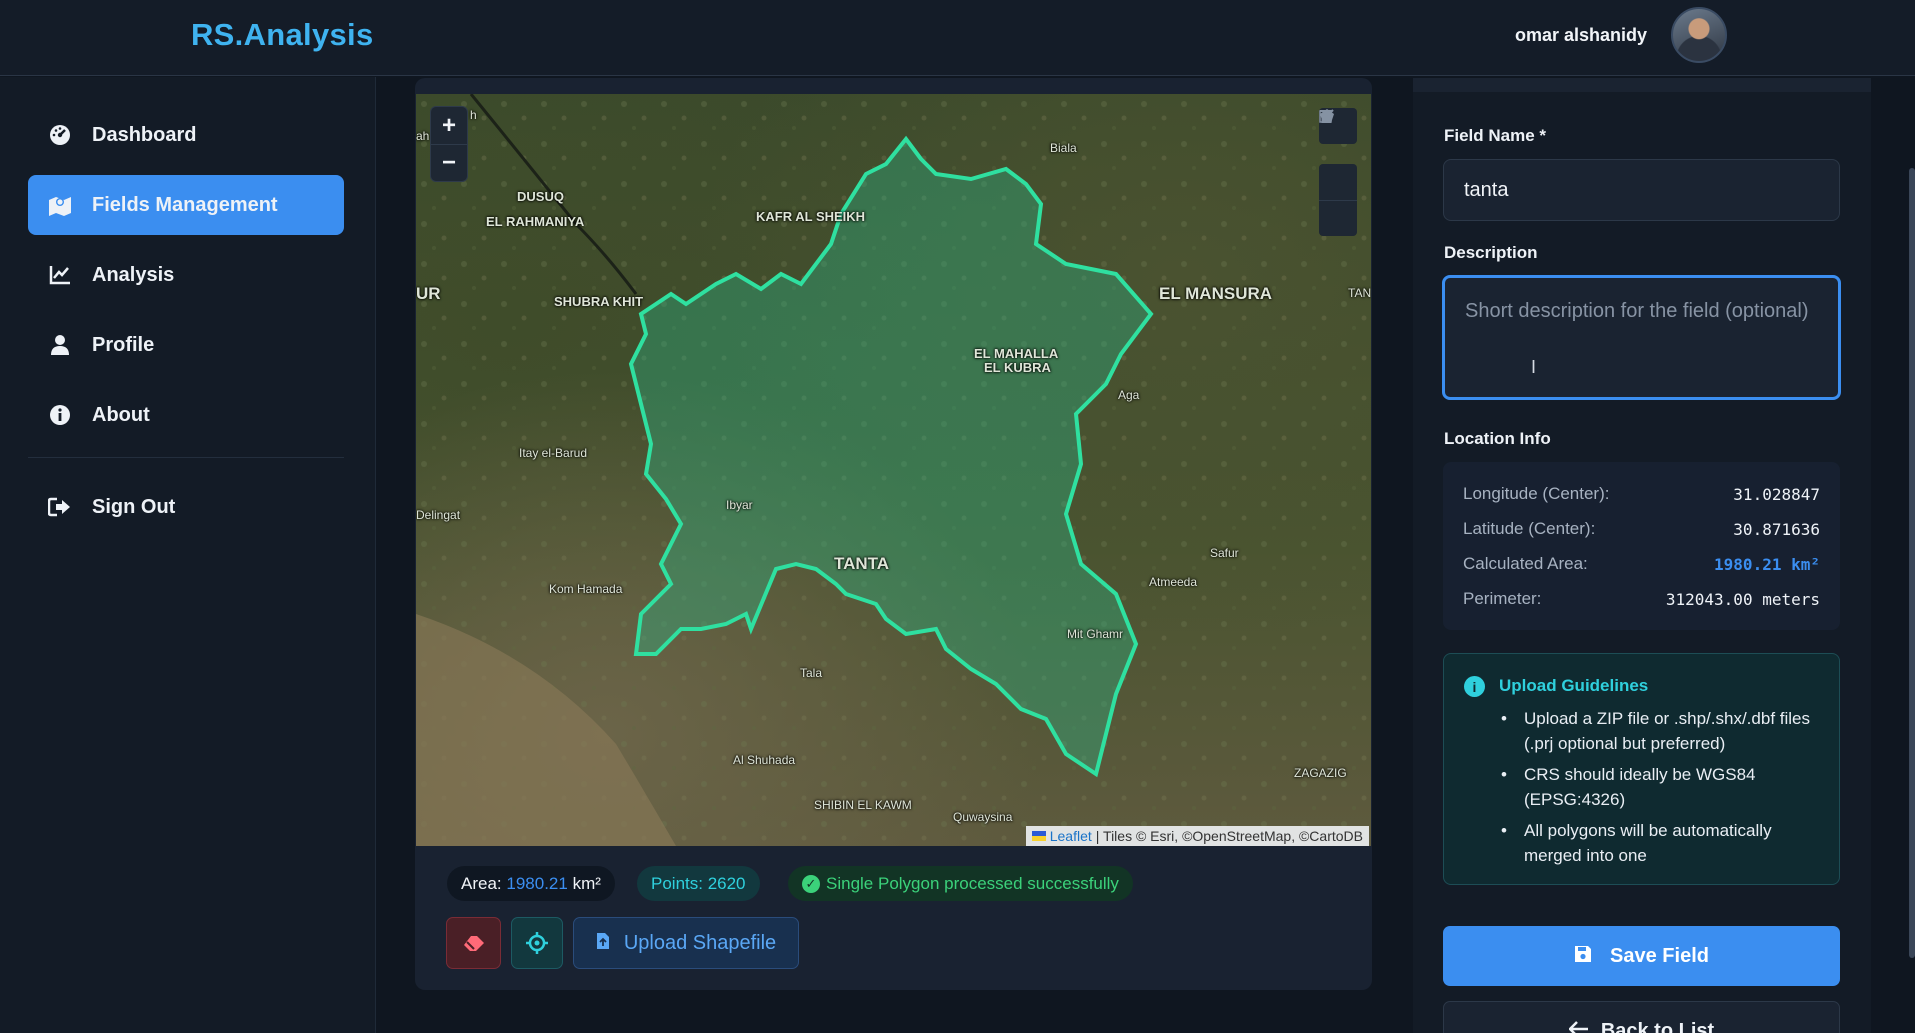 Image resolution: width=1915 pixels, height=1033 pixels. What do you see at coordinates (1095, 634) in the screenshot?
I see `map-label-mit-ghamr: Mit Ghamr` at bounding box center [1095, 634].